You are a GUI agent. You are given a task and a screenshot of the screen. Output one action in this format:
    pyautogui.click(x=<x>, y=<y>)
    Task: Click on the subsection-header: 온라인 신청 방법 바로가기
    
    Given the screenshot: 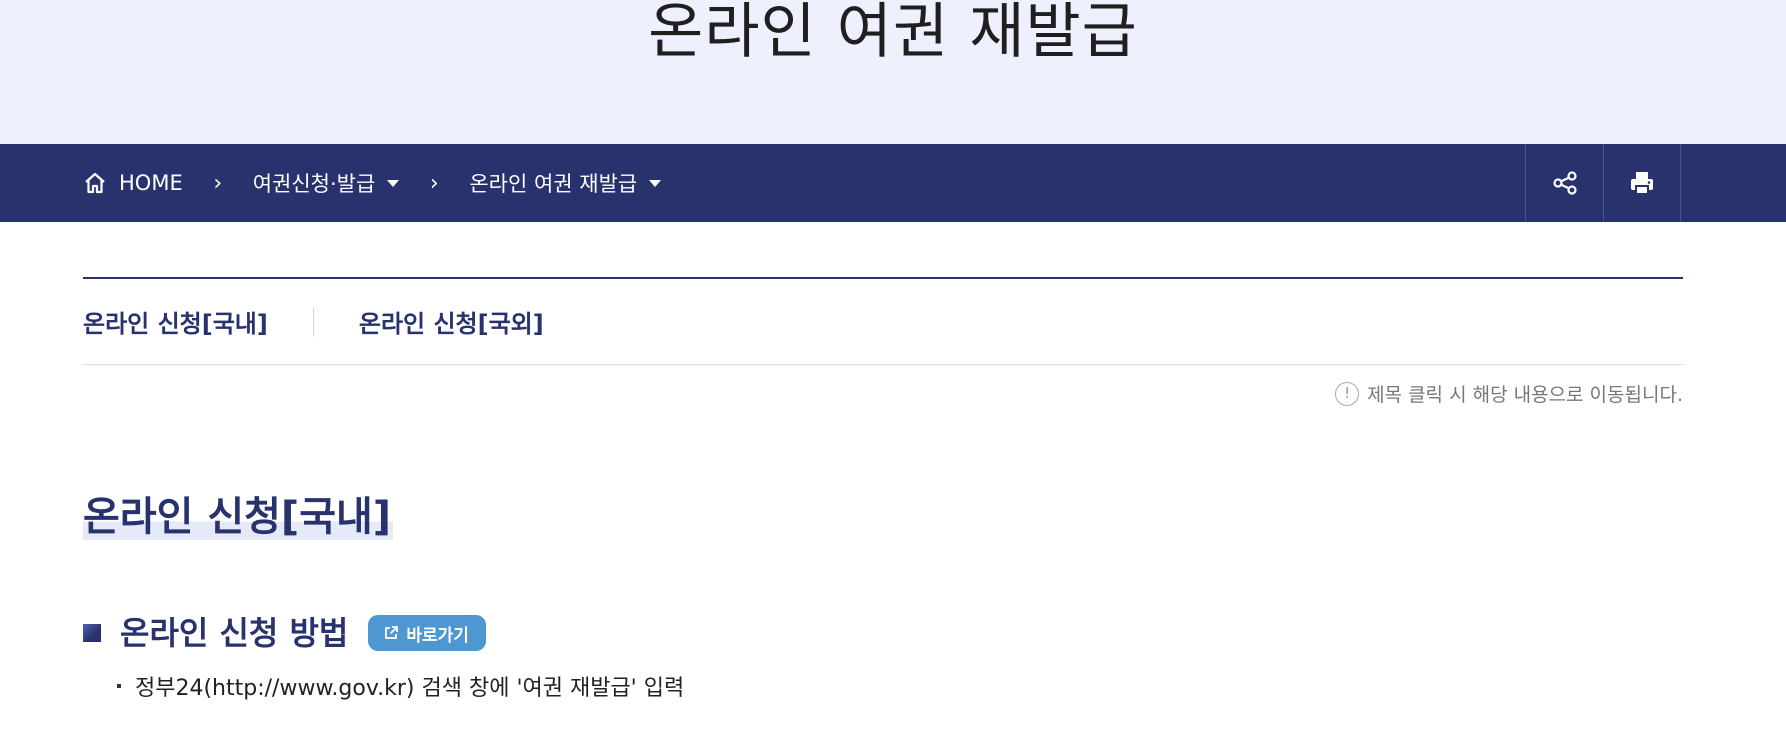 What is the action you would take?
    pyautogui.click(x=284, y=633)
    